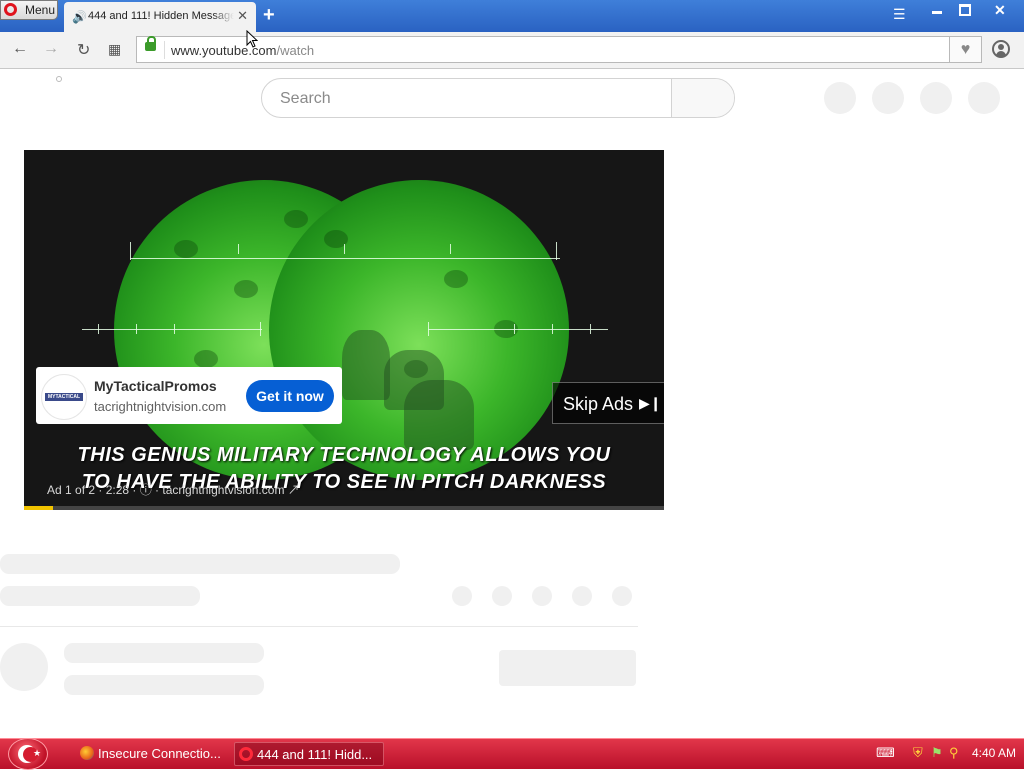 The width and height of the screenshot is (1024, 770). Describe the element at coordinates (20, 49) in the screenshot. I see `back-icon: ←` at that location.